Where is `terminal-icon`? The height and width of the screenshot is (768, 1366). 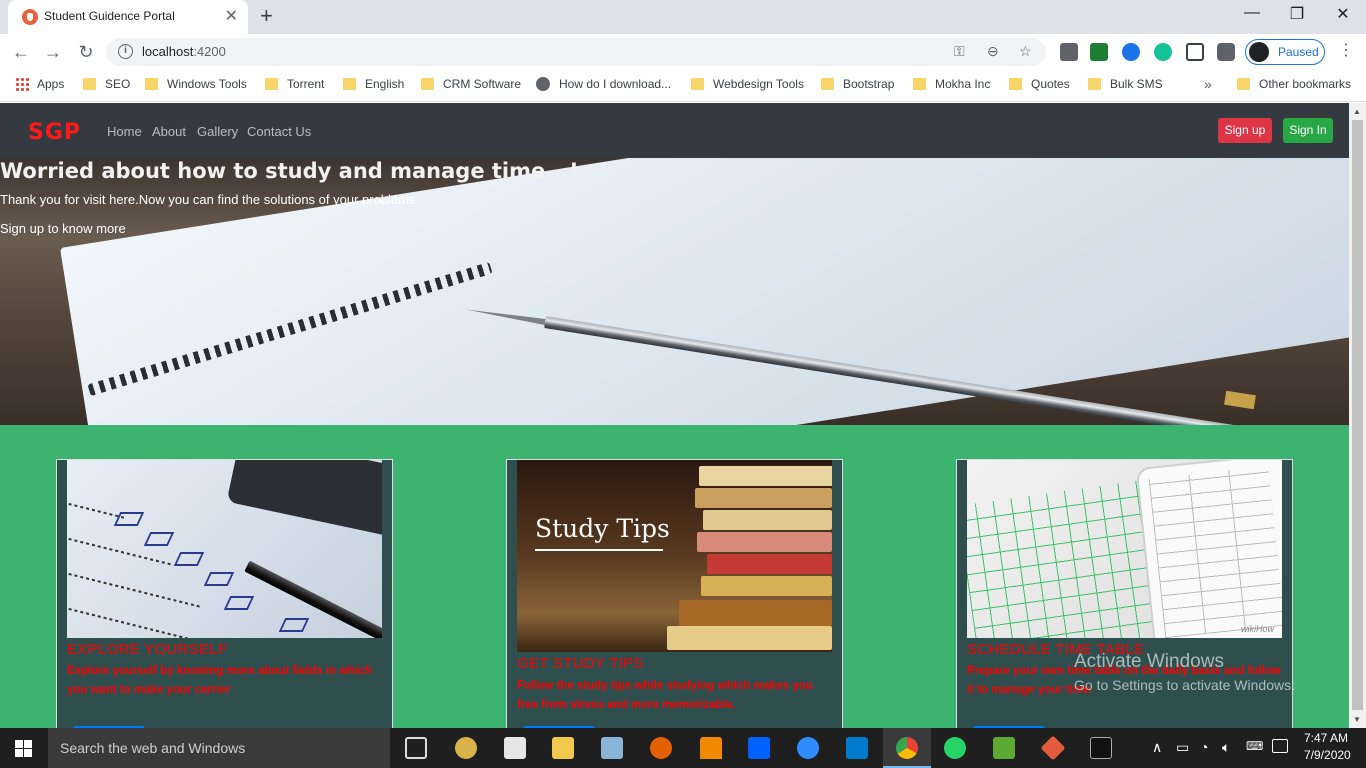 terminal-icon is located at coordinates (1101, 748).